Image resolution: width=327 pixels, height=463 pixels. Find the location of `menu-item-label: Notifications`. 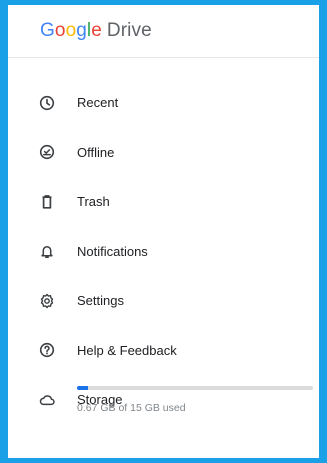

menu-item-label: Notifications is located at coordinates (112, 251).